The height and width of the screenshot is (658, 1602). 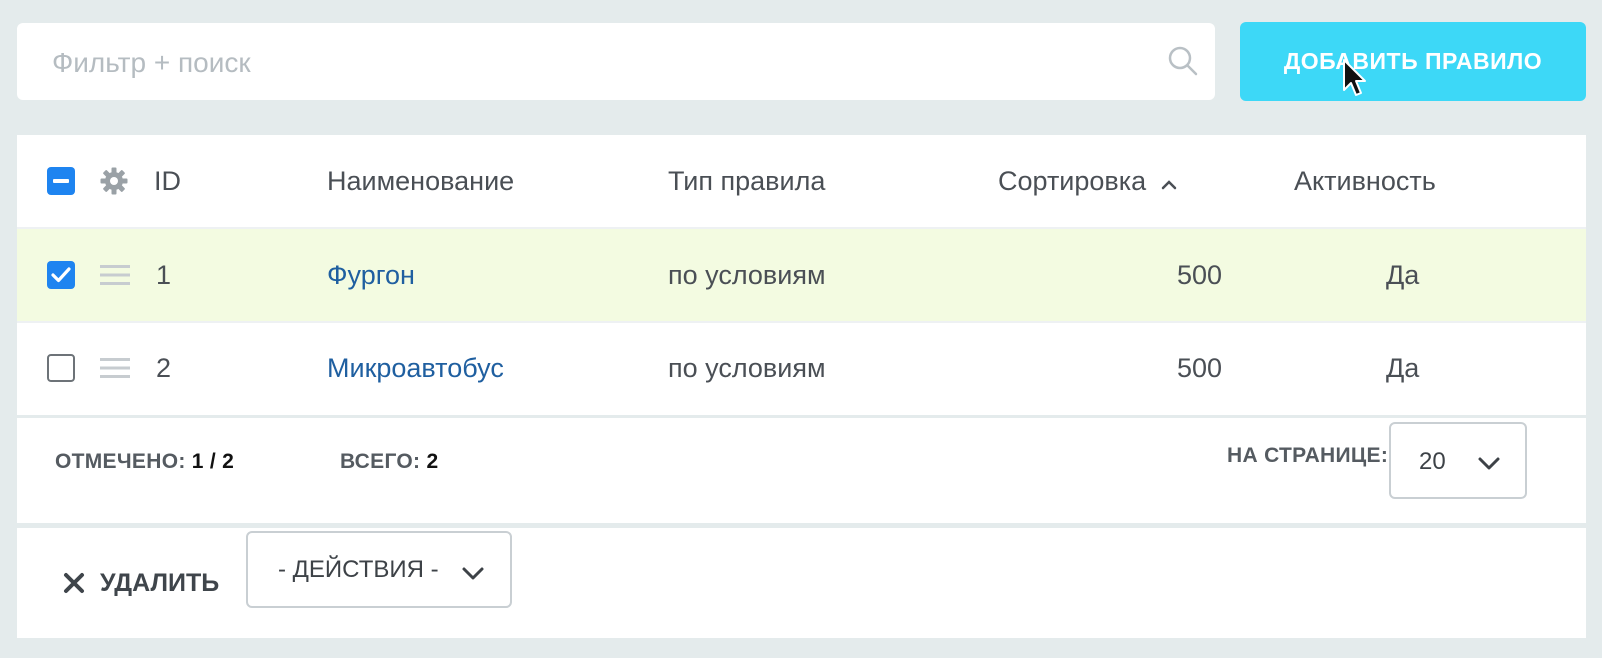 What do you see at coordinates (1308, 455) in the screenshot?
I see `per-page-label: НА СТРАНИЦЕ:` at bounding box center [1308, 455].